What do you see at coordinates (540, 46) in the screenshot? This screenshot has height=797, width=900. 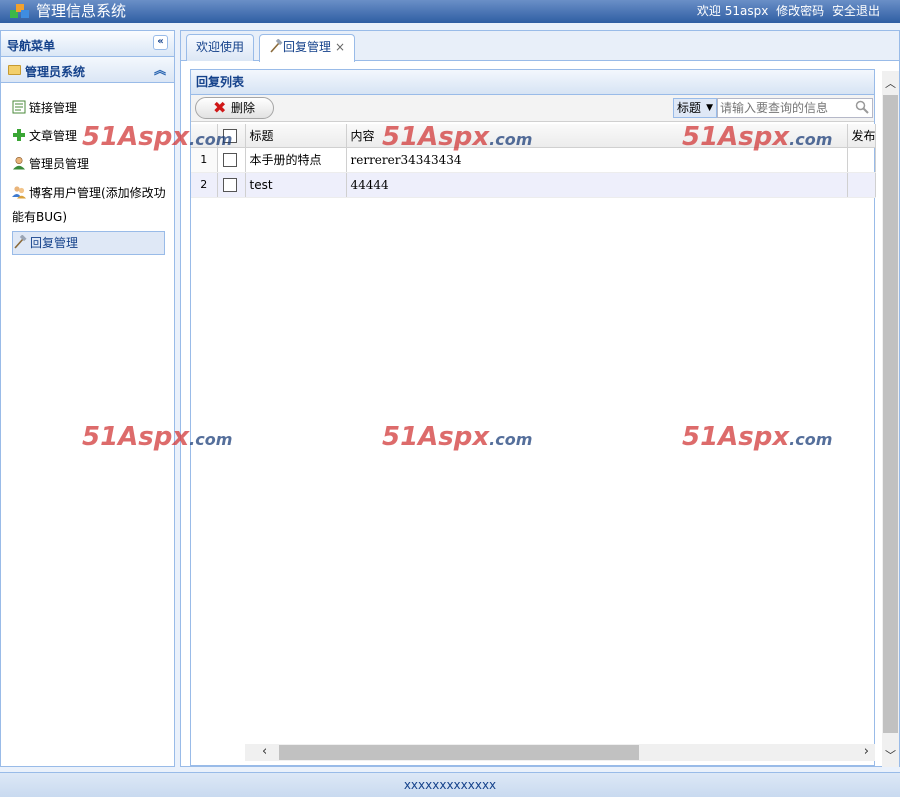 I see `tab-bar: 欢迎使用 回复管理 ×` at bounding box center [540, 46].